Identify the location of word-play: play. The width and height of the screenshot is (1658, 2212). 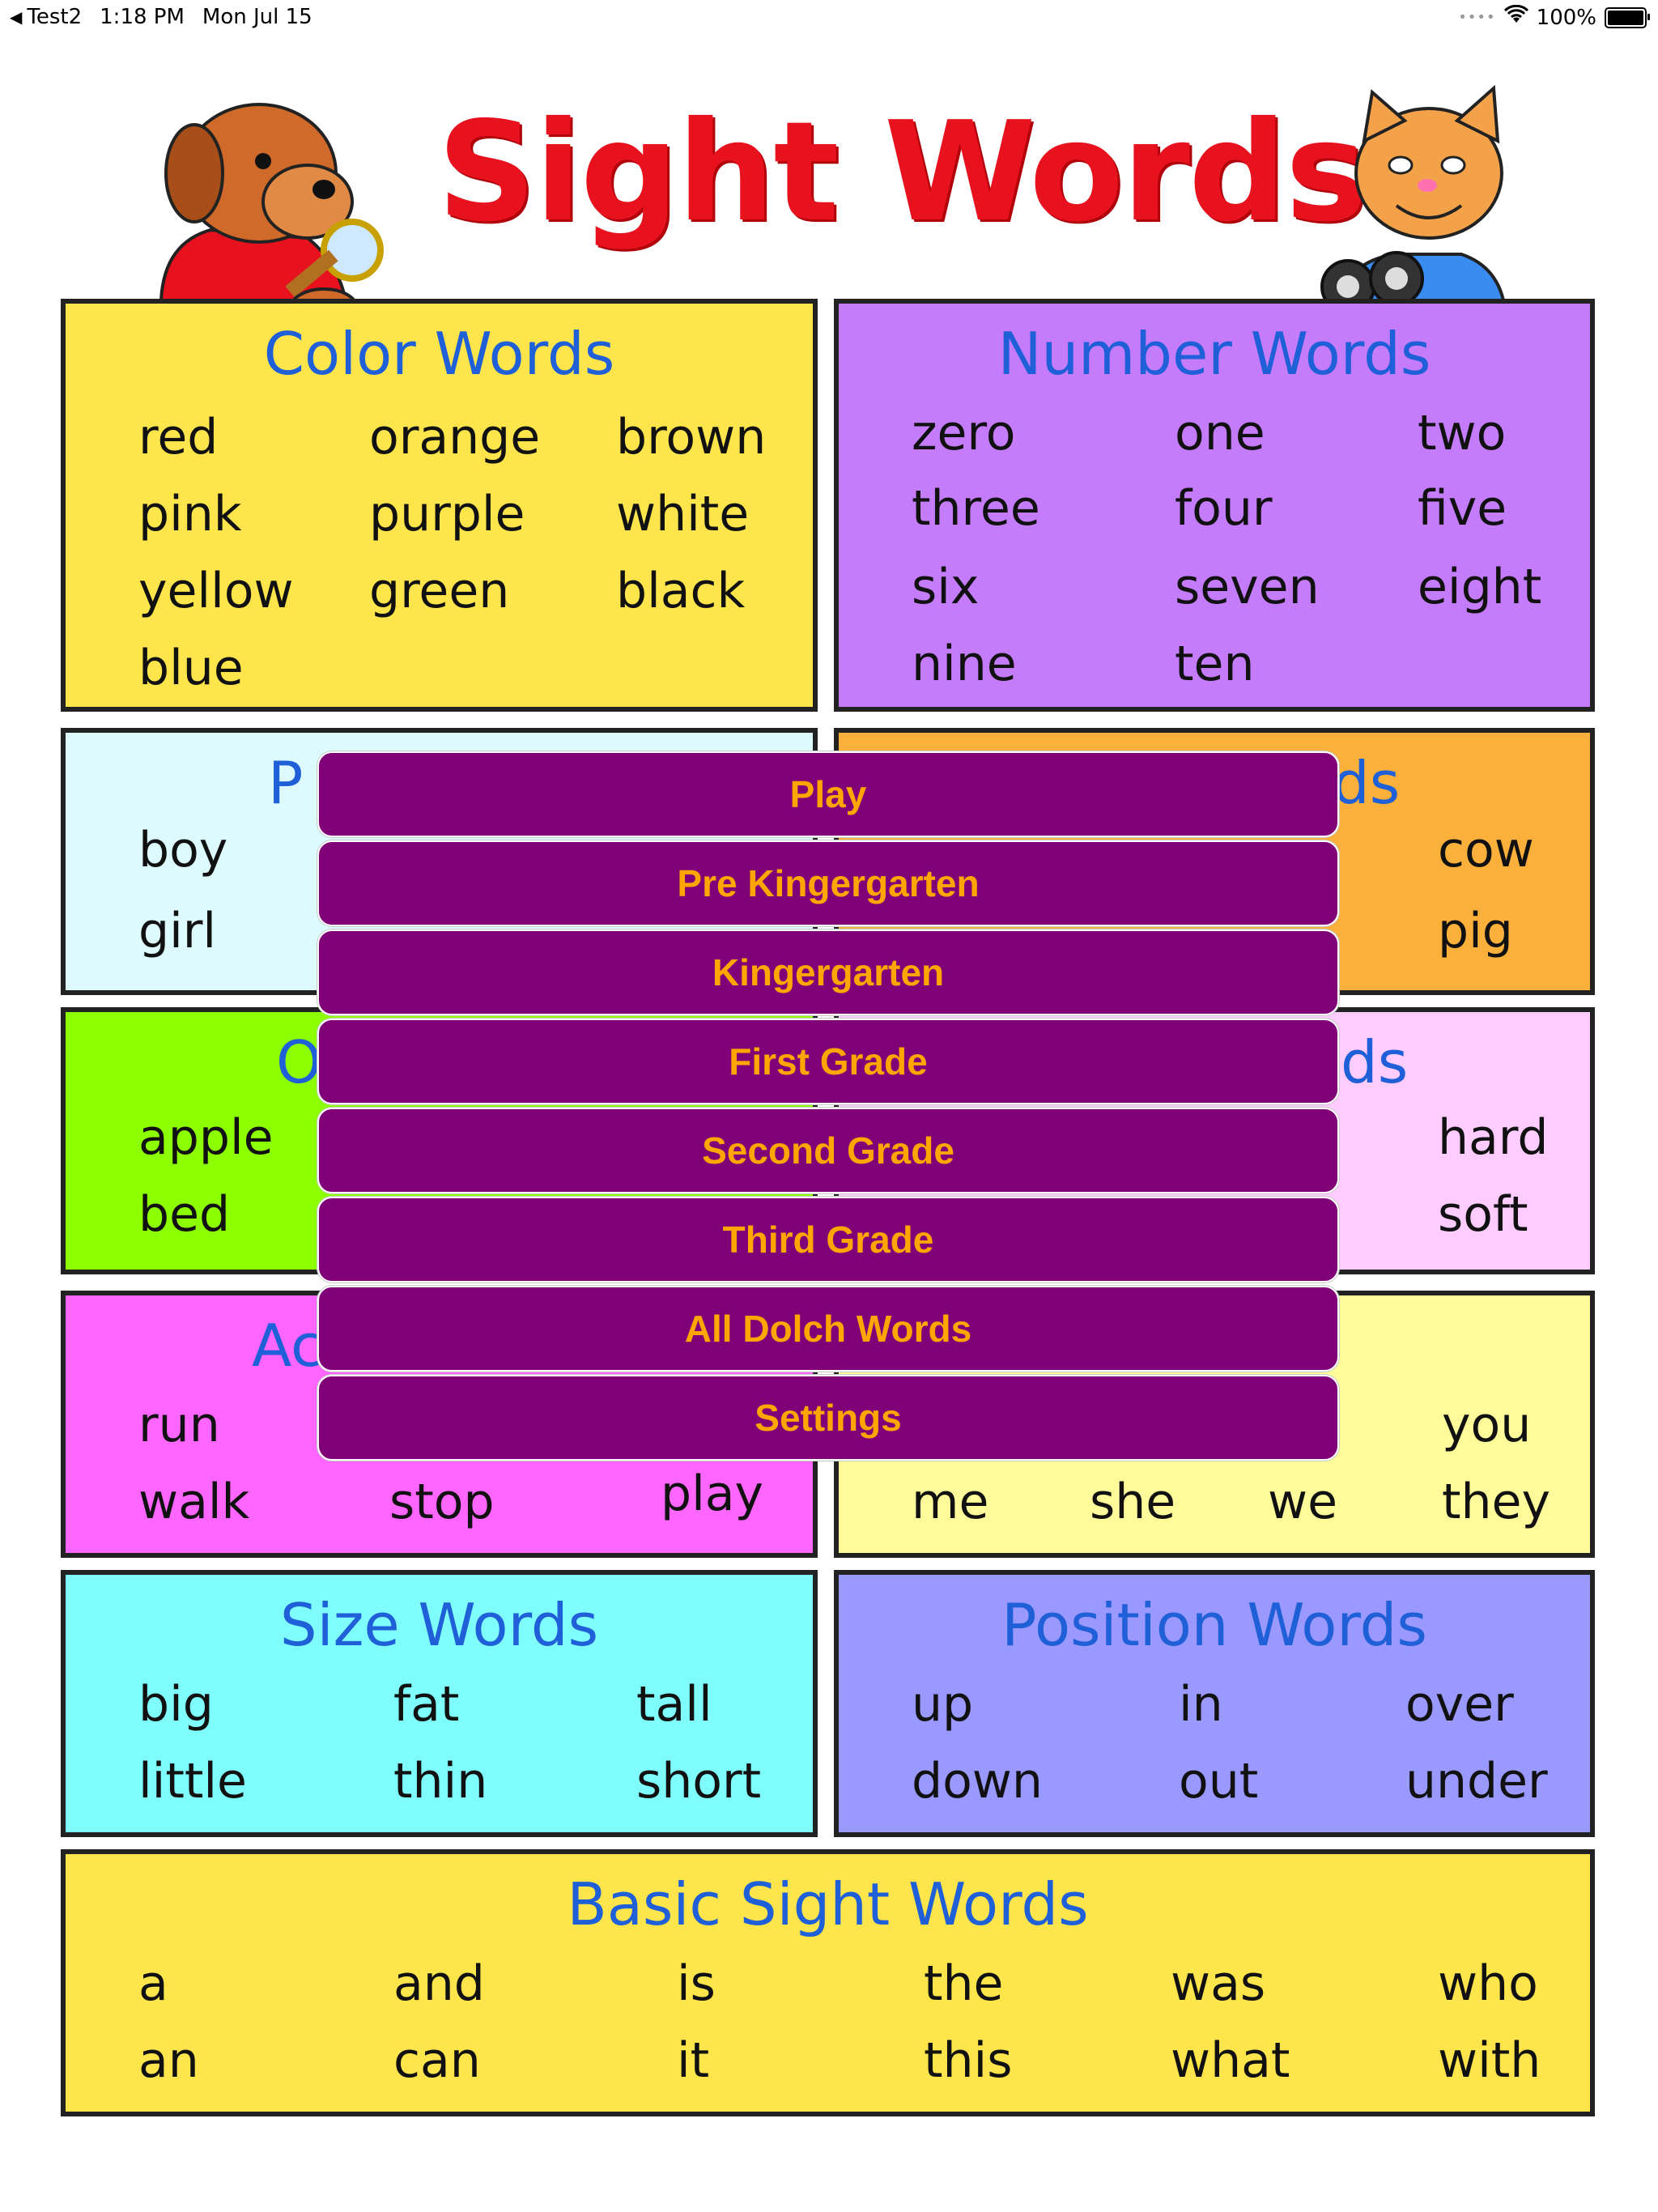
(712, 1494).